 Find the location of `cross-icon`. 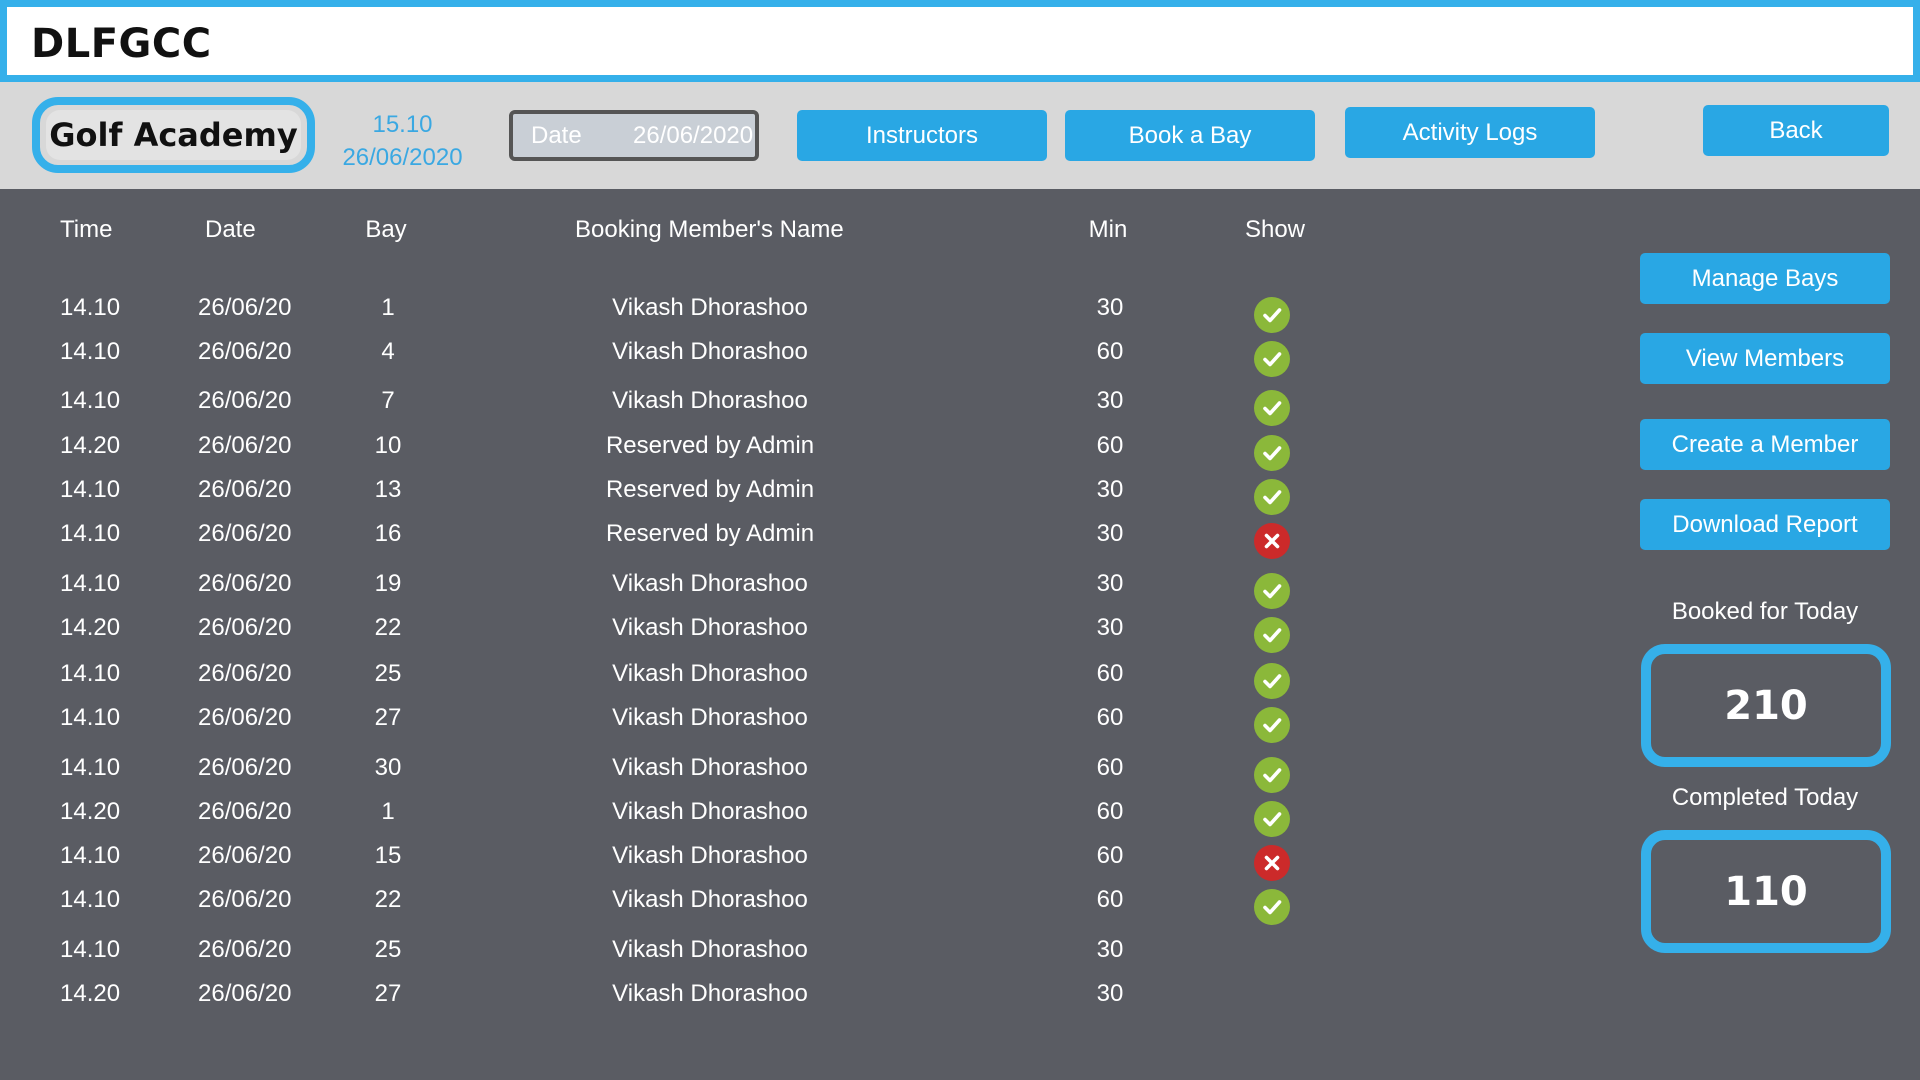

cross-icon is located at coordinates (1272, 541).